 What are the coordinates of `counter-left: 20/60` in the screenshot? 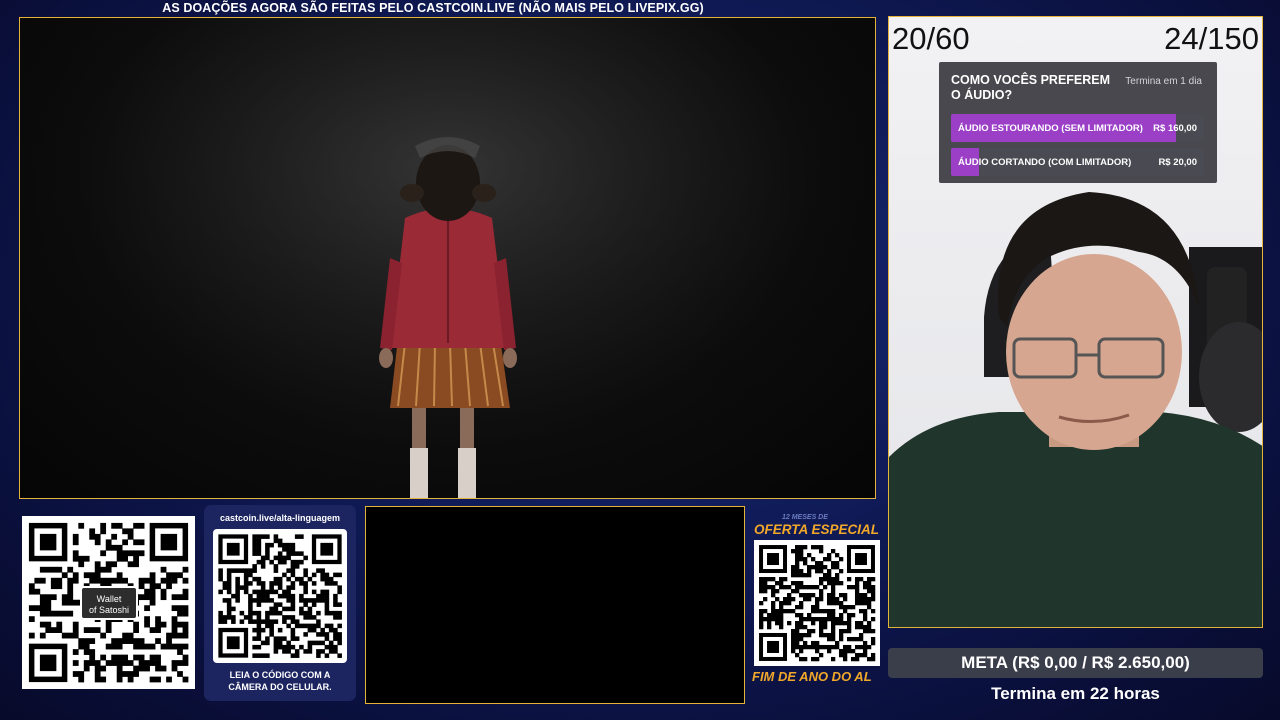 It's located at (931, 38).